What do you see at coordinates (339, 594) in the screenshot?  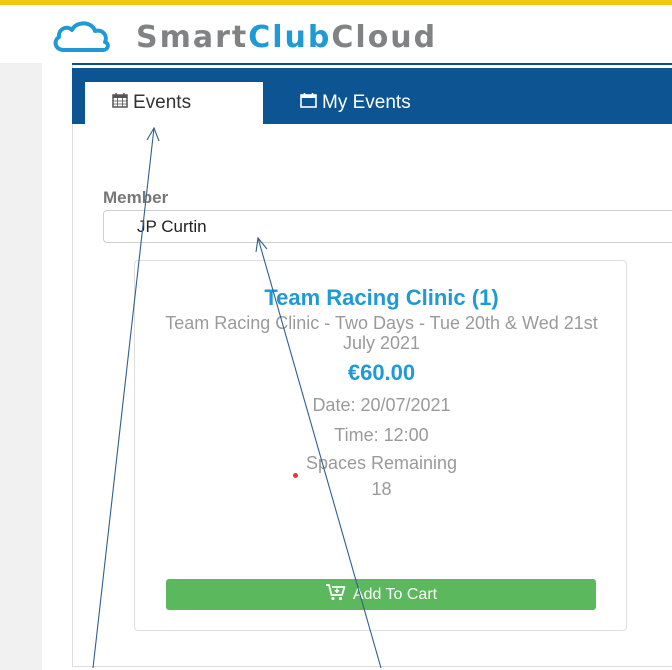 I see `cart-plus-icon` at bounding box center [339, 594].